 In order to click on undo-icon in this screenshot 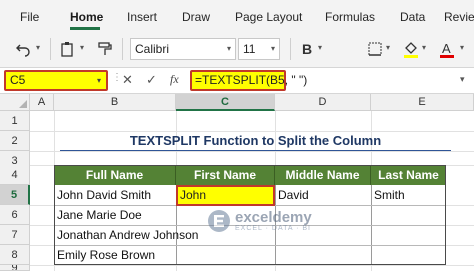, I will do `click(23, 49)`.